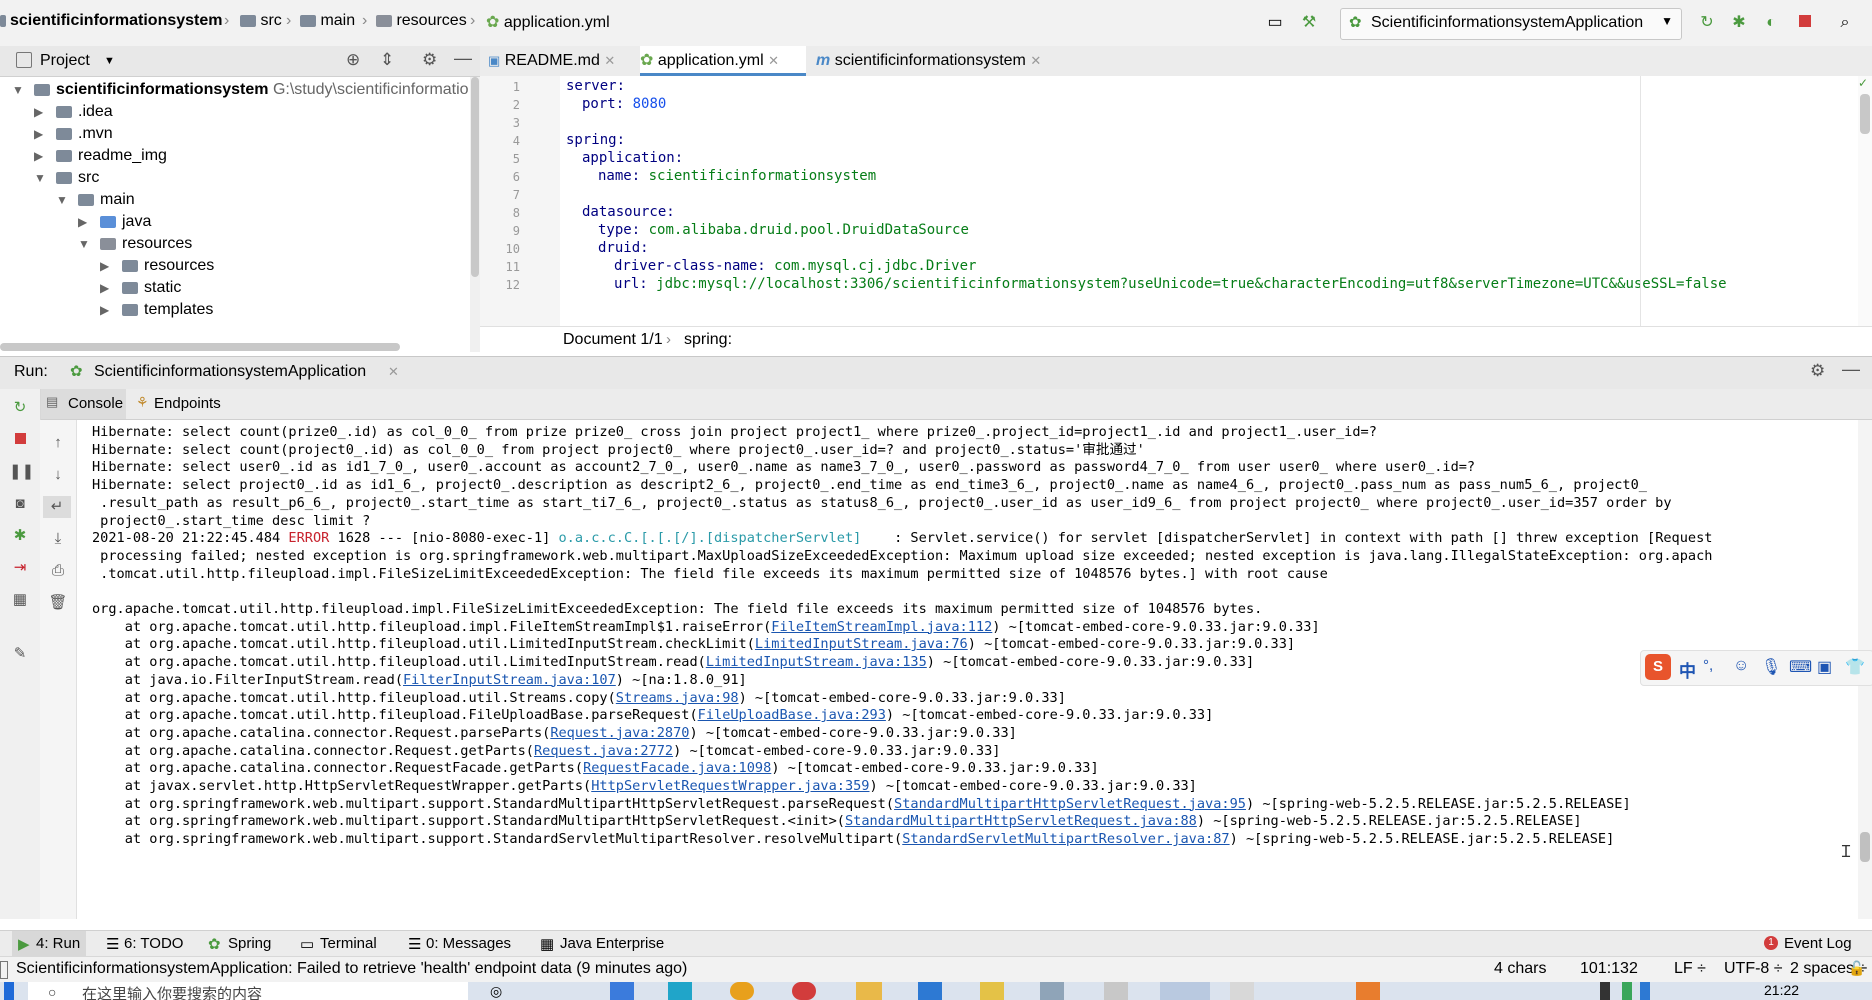 The width and height of the screenshot is (1872, 1000). I want to click on keyboard-icon: ⌨, so click(1800, 667).